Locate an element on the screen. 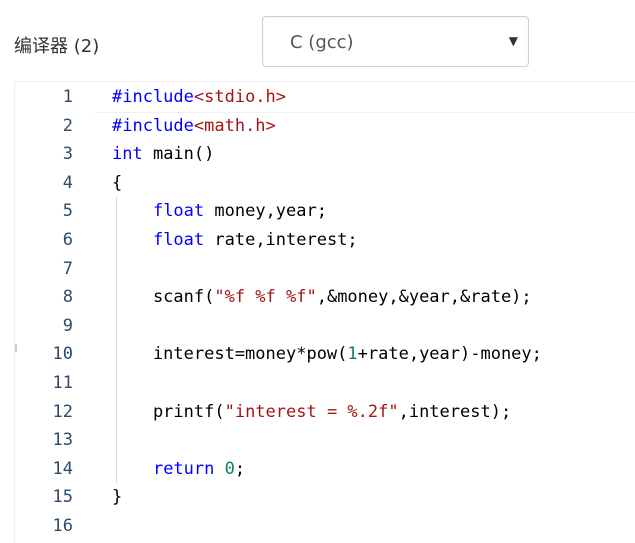 The height and width of the screenshot is (543, 635). code-token: return is located at coordinates (183, 468).